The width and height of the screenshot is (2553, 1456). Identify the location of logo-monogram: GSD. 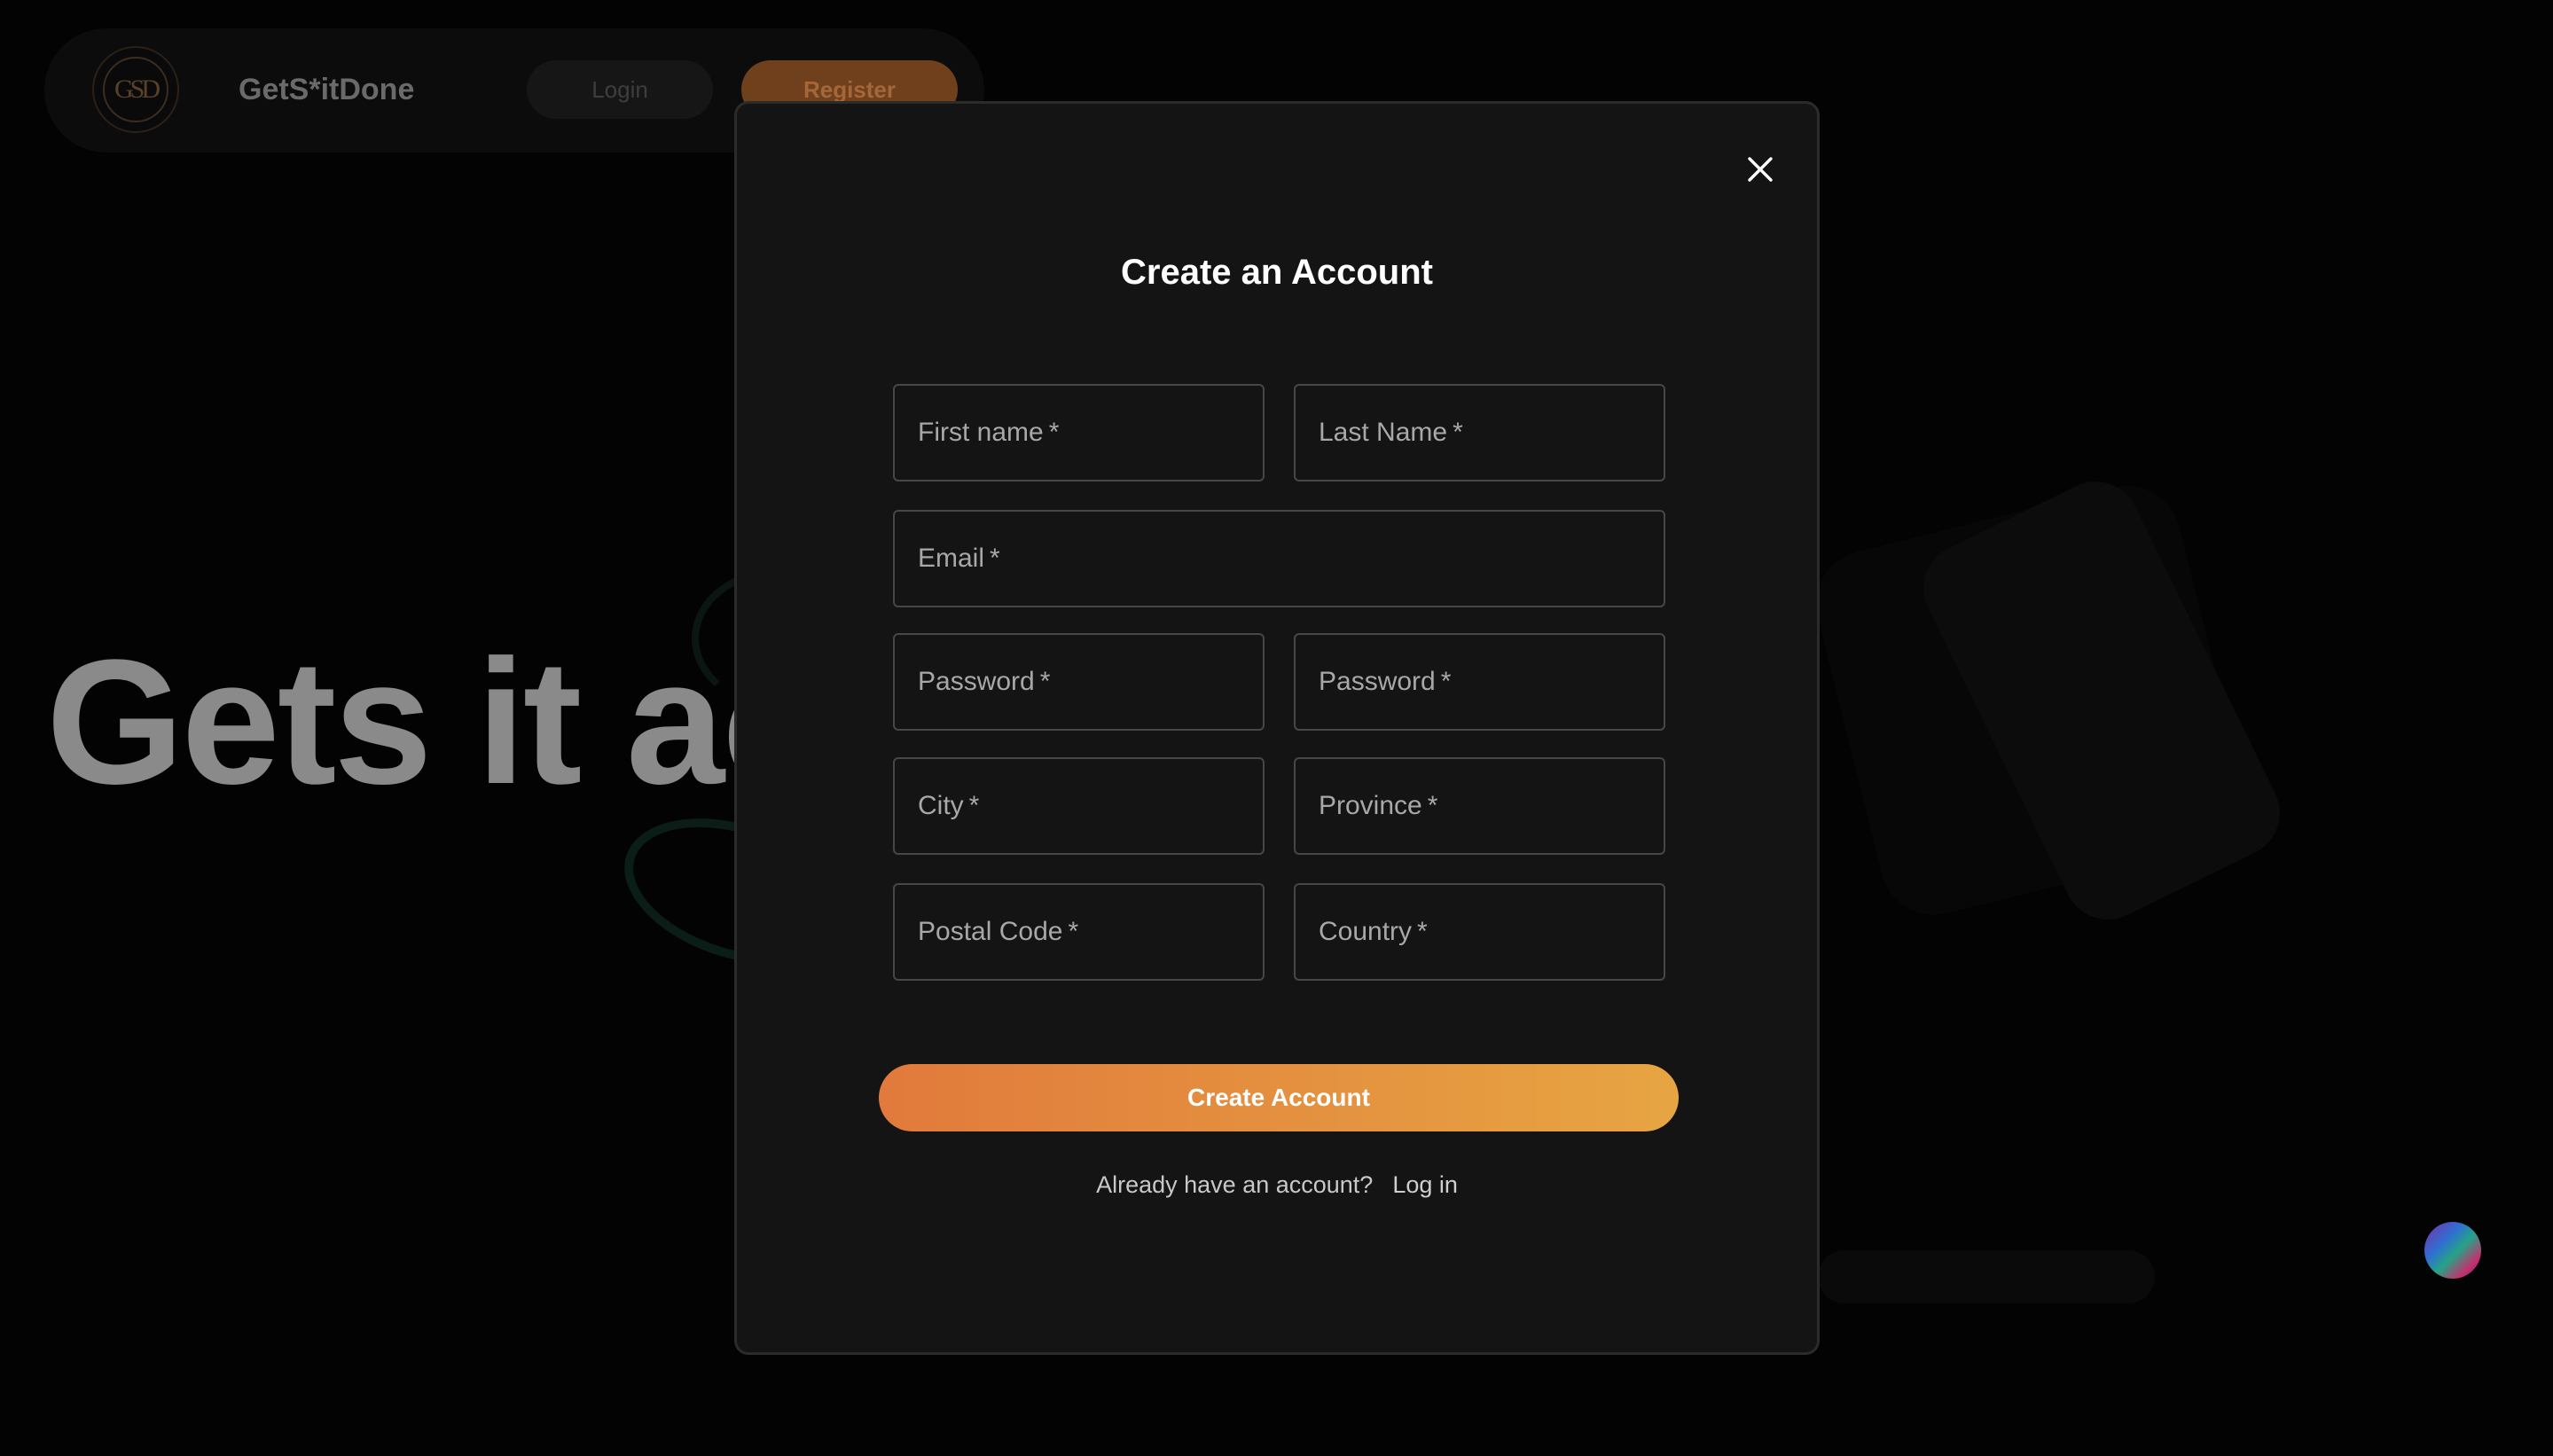
(138, 89).